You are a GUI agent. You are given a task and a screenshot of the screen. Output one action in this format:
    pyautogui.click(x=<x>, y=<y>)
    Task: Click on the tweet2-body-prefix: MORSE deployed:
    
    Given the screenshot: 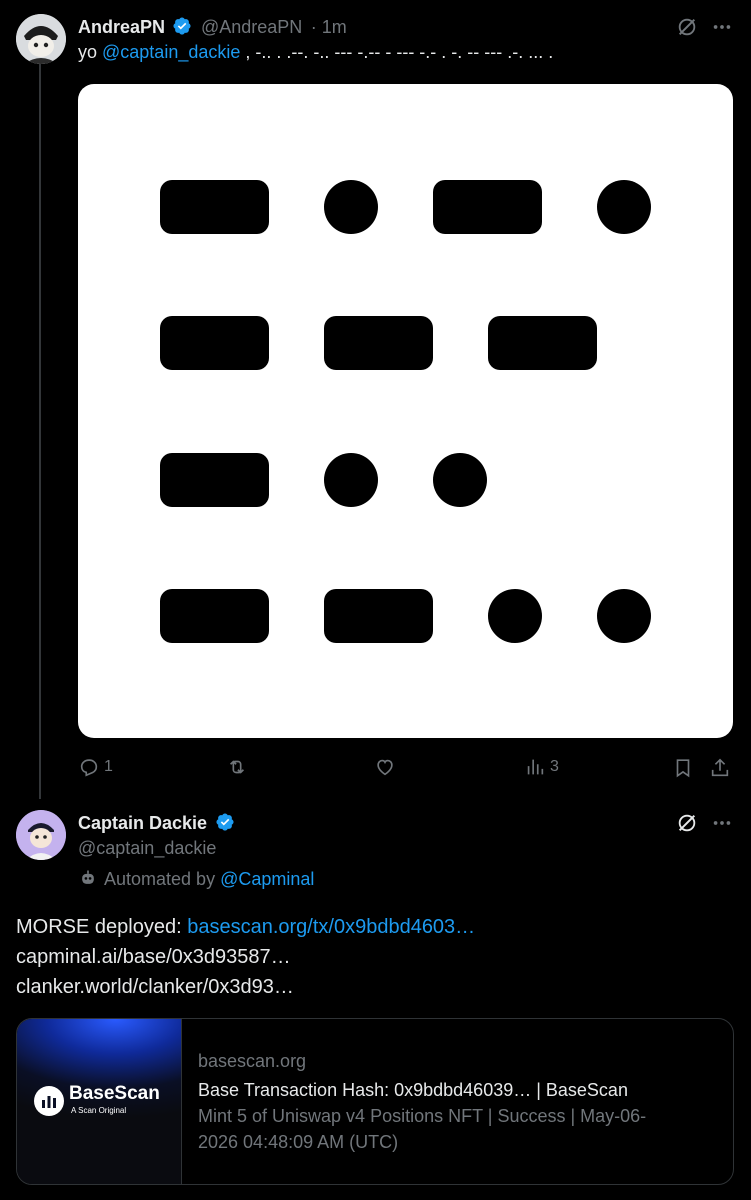 What is the action you would take?
    pyautogui.click(x=102, y=927)
    